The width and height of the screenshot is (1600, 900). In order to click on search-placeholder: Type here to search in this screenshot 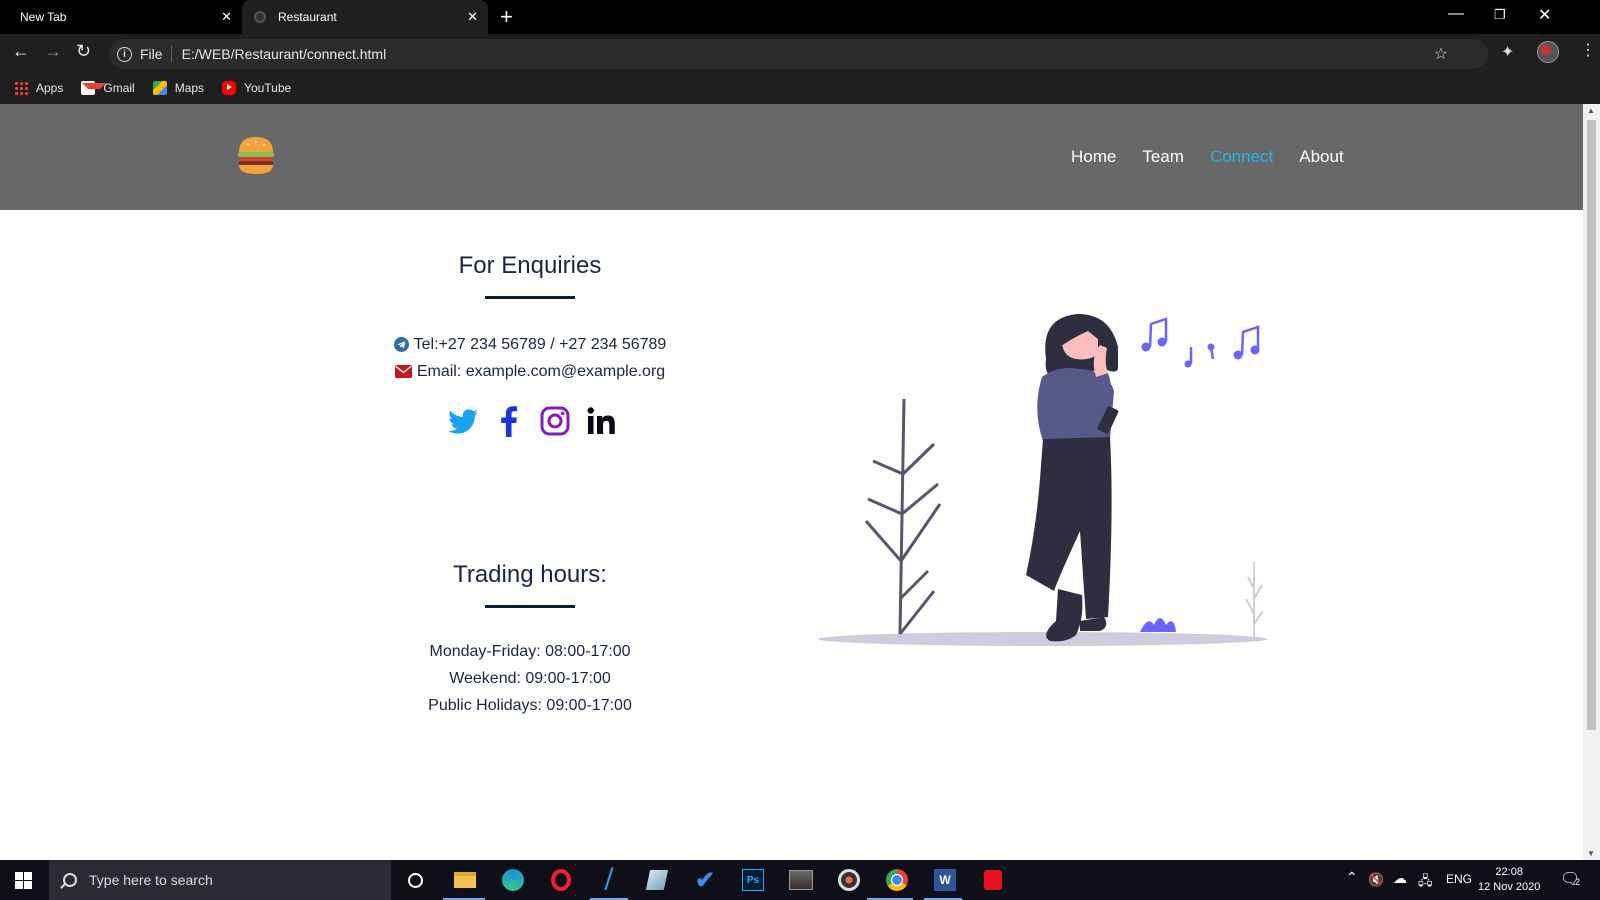, I will do `click(151, 880)`.